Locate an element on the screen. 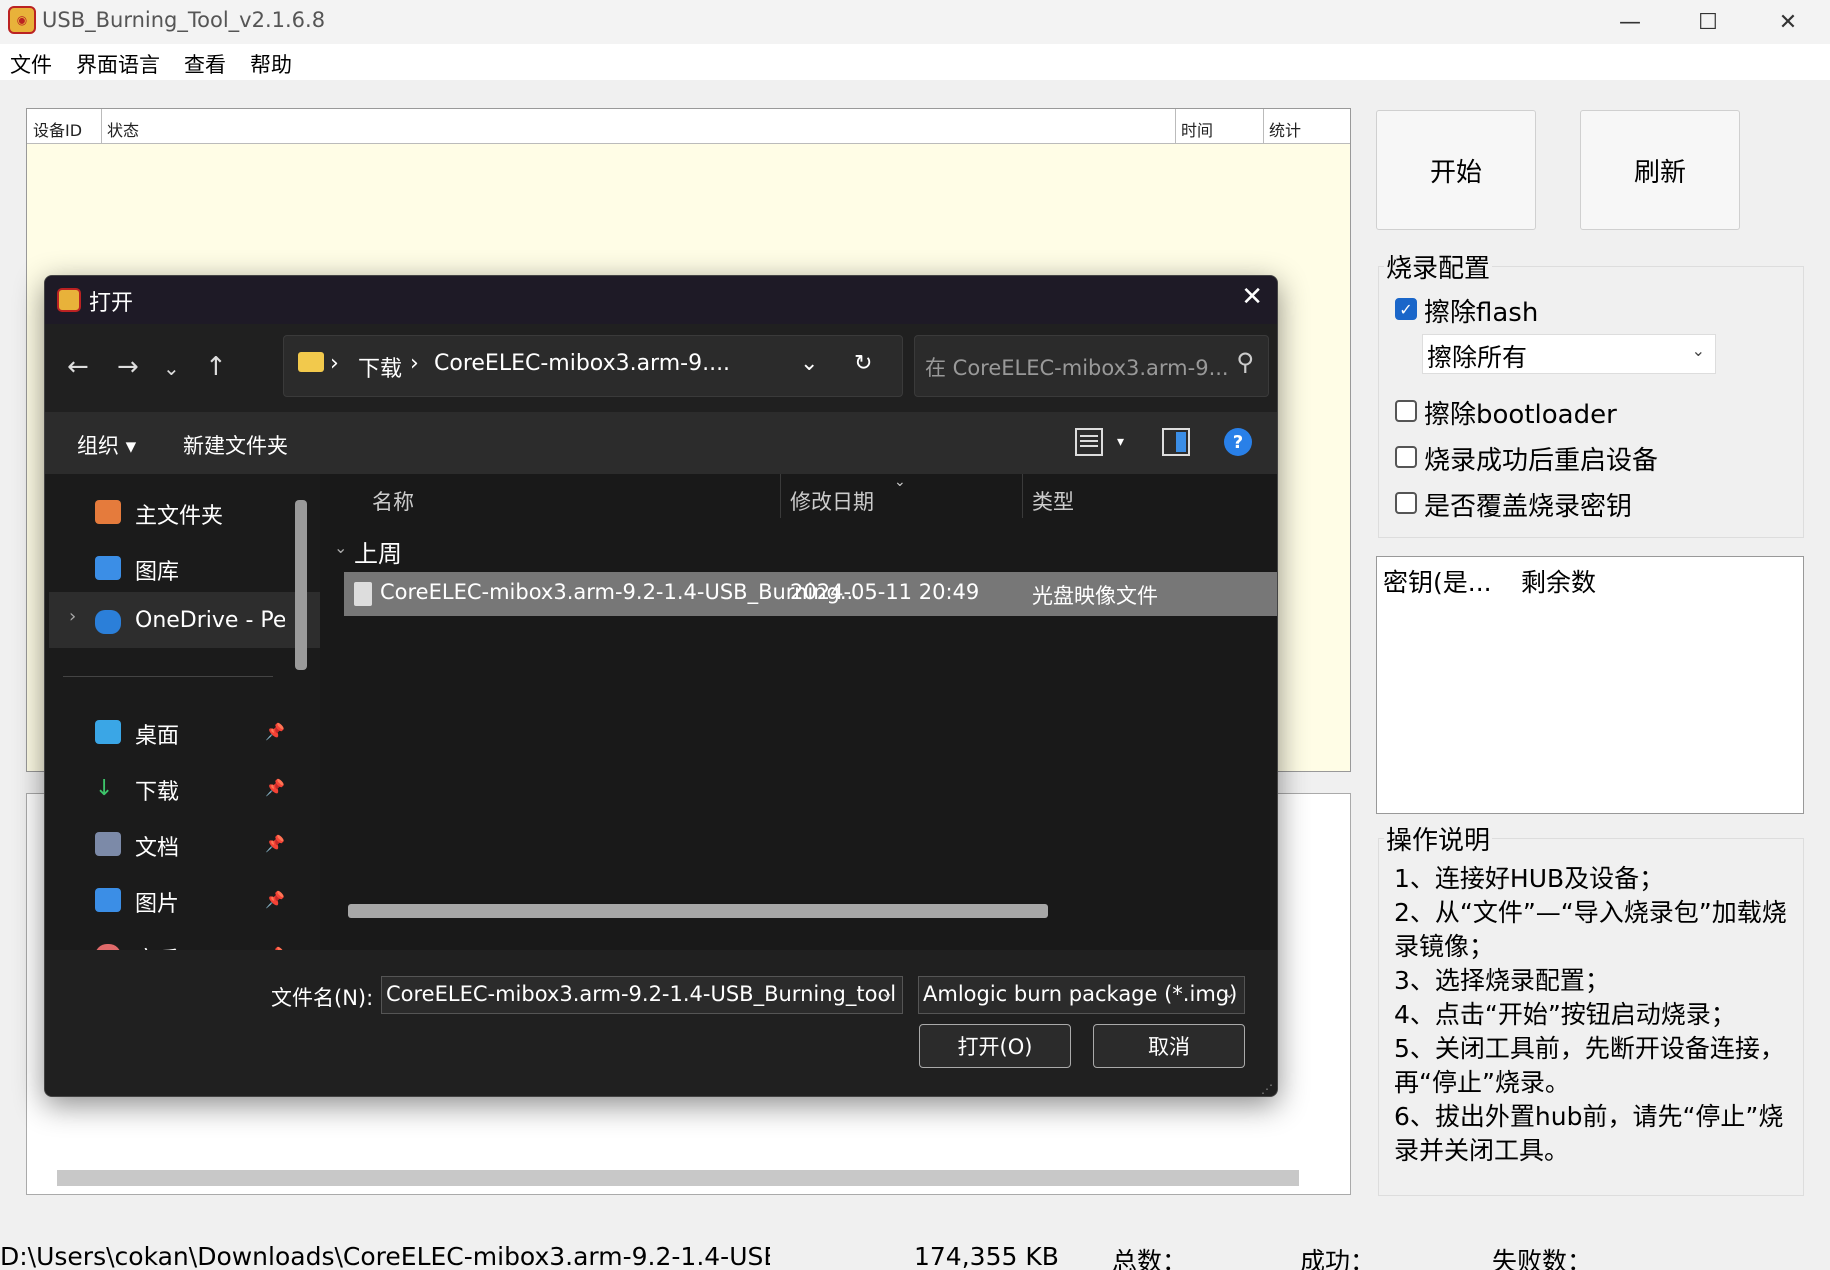 This screenshot has height=1270, width=1830. erase-flash-label: 擦除flash is located at coordinates (1481, 313).